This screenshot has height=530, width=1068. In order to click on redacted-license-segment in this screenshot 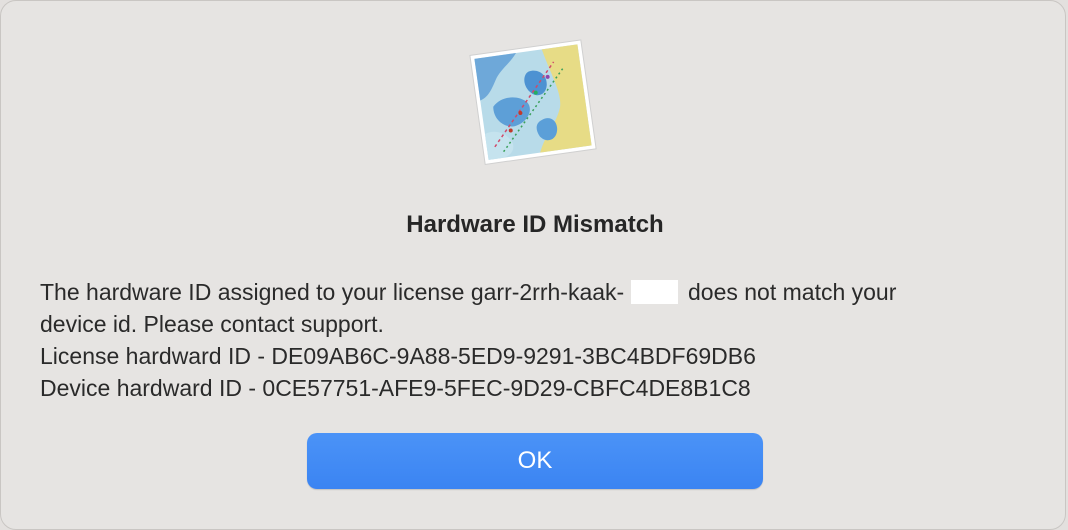, I will do `click(654, 292)`.